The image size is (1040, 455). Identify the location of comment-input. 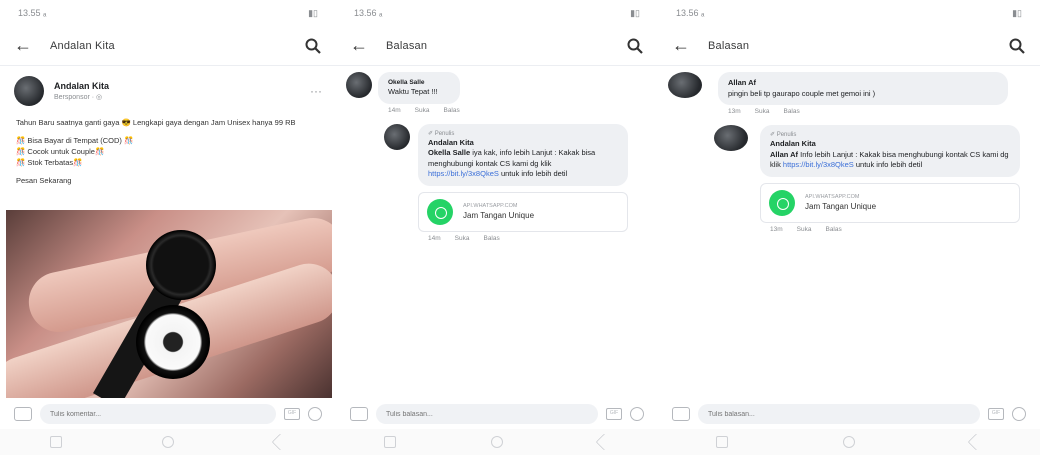
(158, 414).